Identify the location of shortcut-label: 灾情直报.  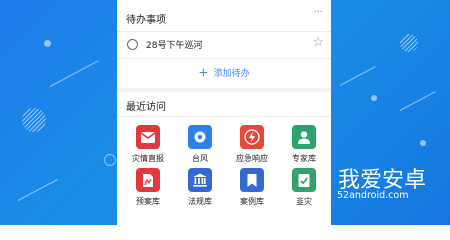
(148, 158).